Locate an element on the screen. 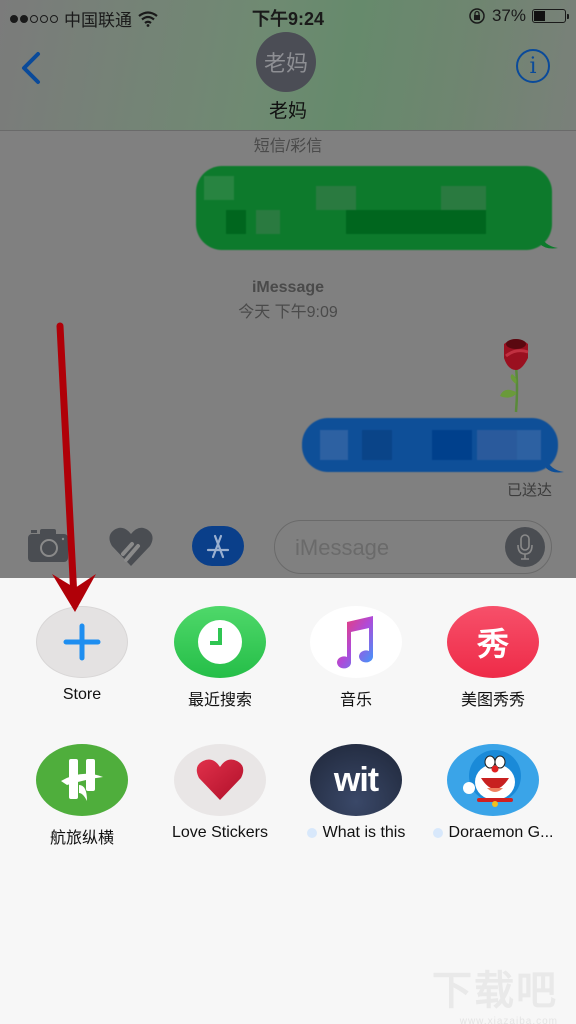 The image size is (576, 1024). app-label: Love Stickers is located at coordinates (220, 832).